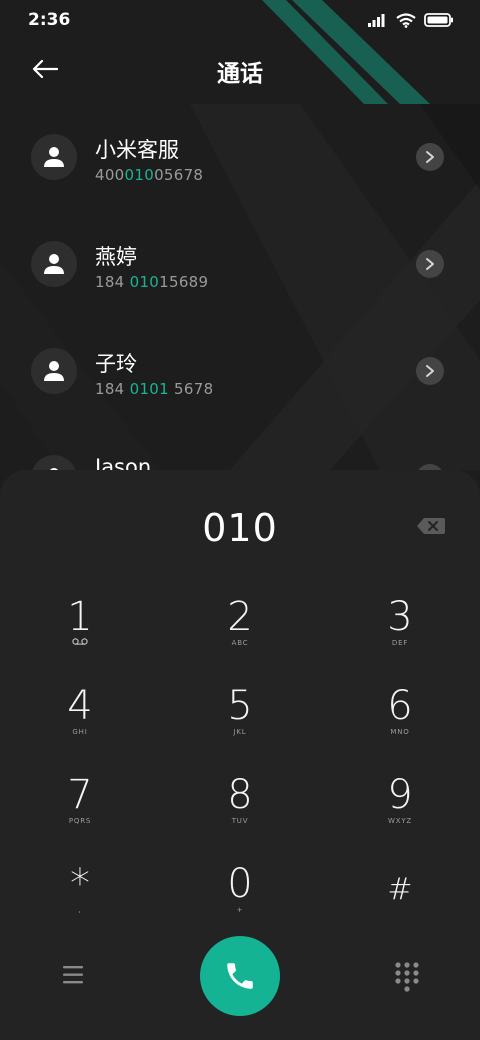 The width and height of the screenshot is (480, 1040). I want to click on key-letters: GHI, so click(80, 732).